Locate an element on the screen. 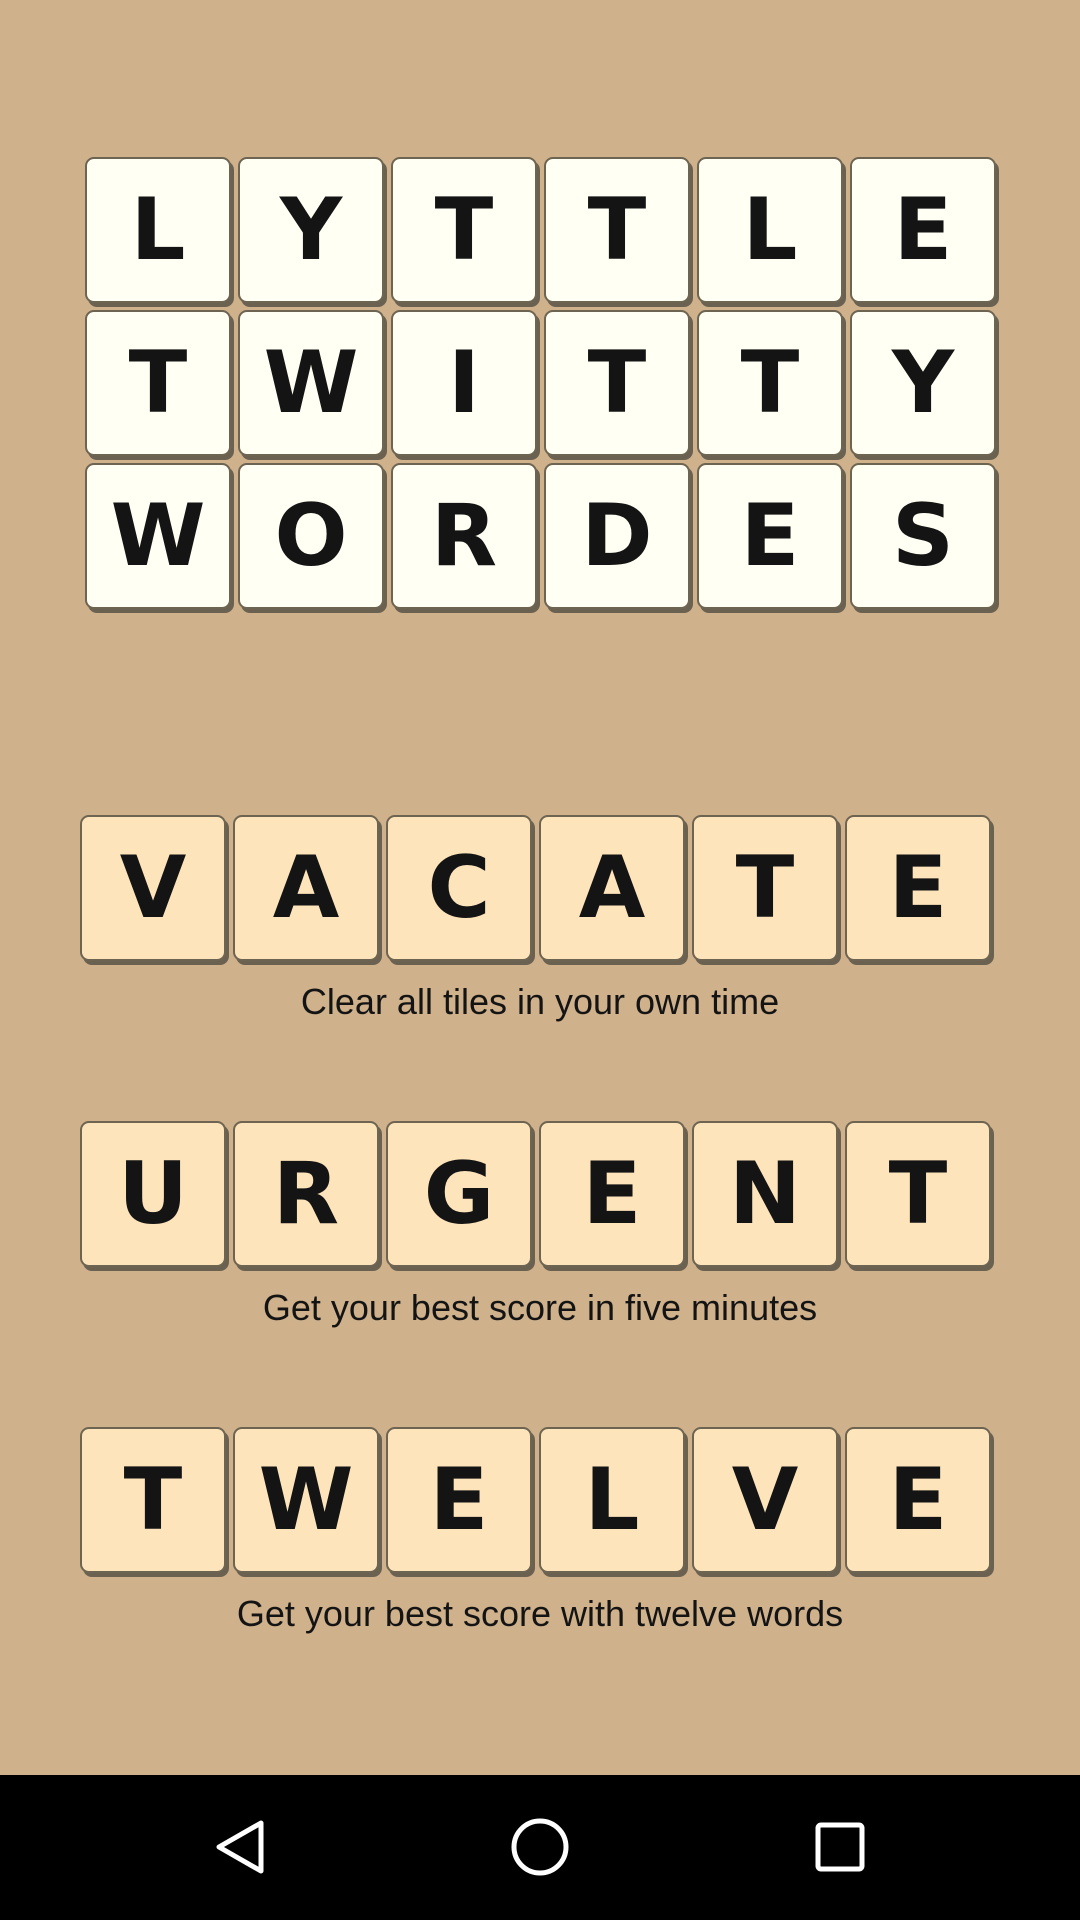 The image size is (1080, 1920). mode-tile: L is located at coordinates (612, 1500).